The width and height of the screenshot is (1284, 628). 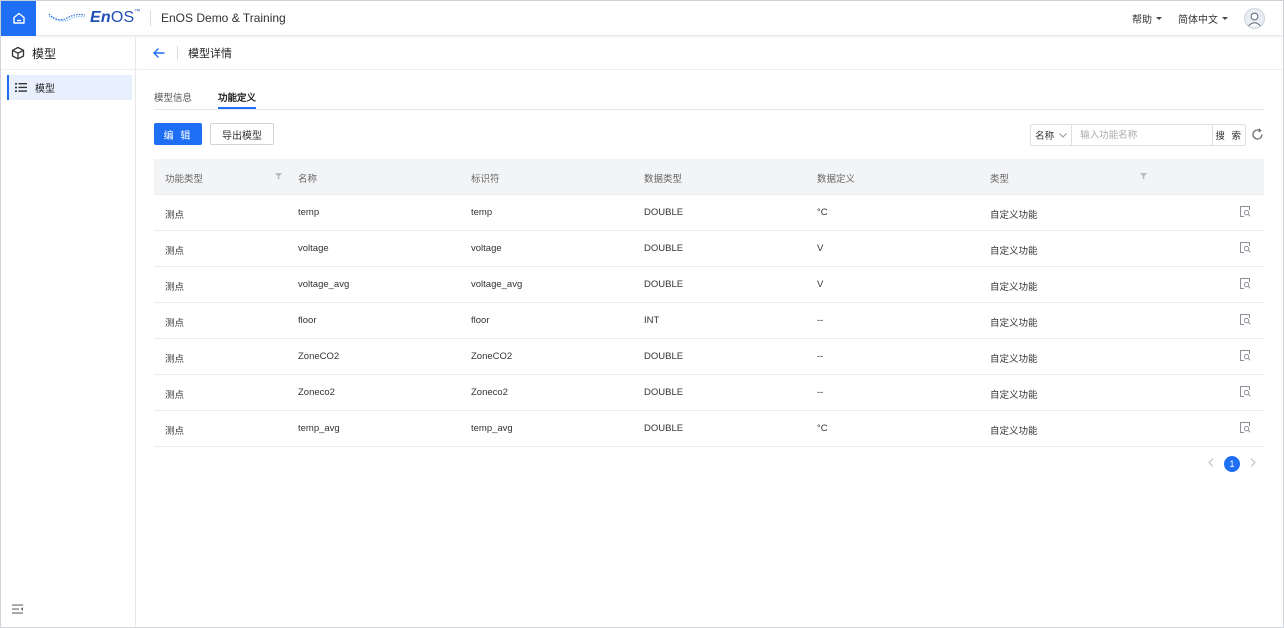 I want to click on refresh-icon, so click(x=1257, y=134).